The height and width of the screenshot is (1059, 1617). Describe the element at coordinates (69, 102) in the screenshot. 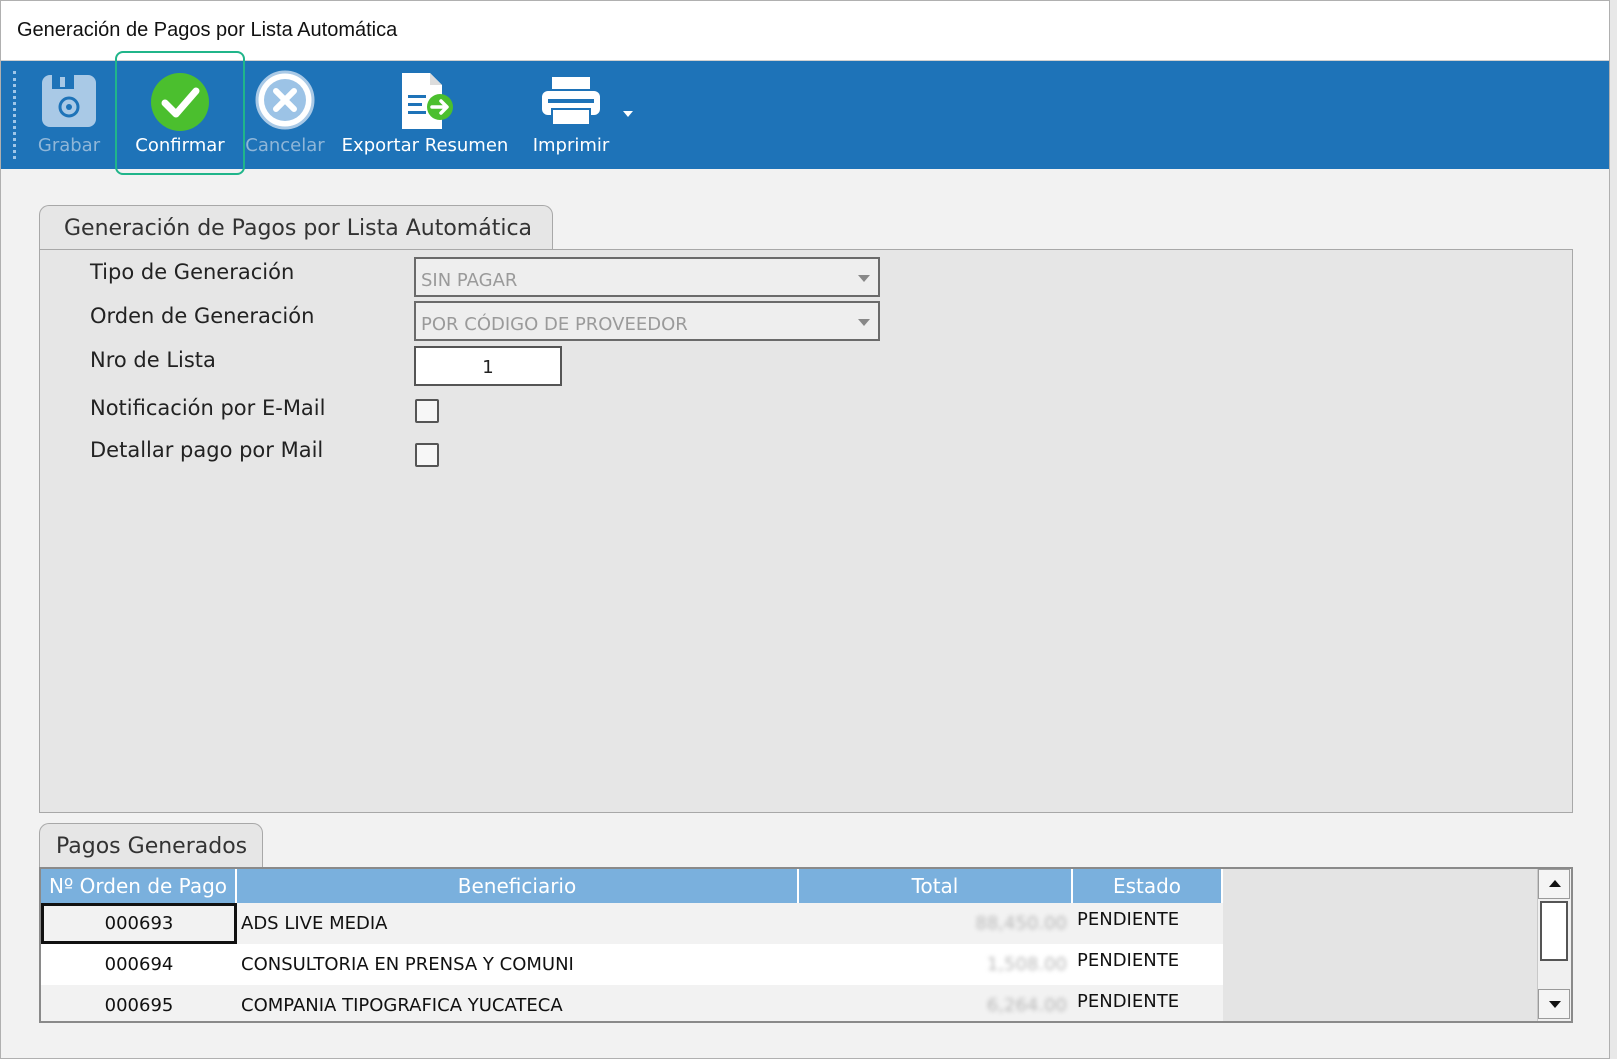

I see `save-icon` at that location.